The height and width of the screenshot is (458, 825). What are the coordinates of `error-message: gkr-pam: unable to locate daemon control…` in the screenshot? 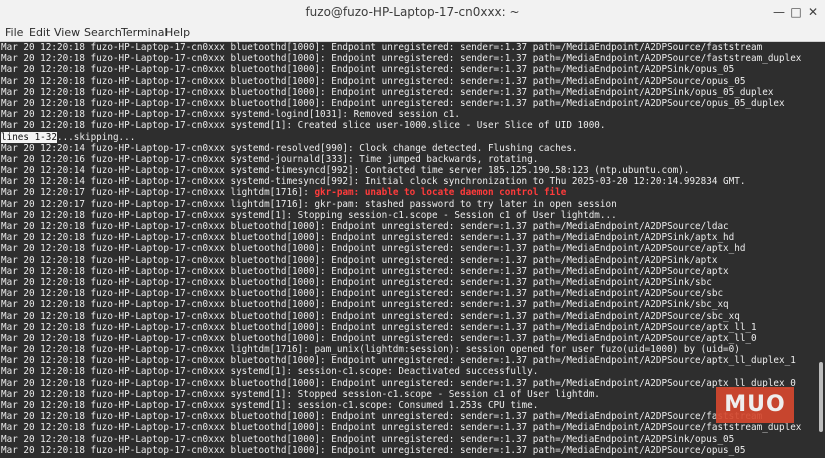 It's located at (440, 193).